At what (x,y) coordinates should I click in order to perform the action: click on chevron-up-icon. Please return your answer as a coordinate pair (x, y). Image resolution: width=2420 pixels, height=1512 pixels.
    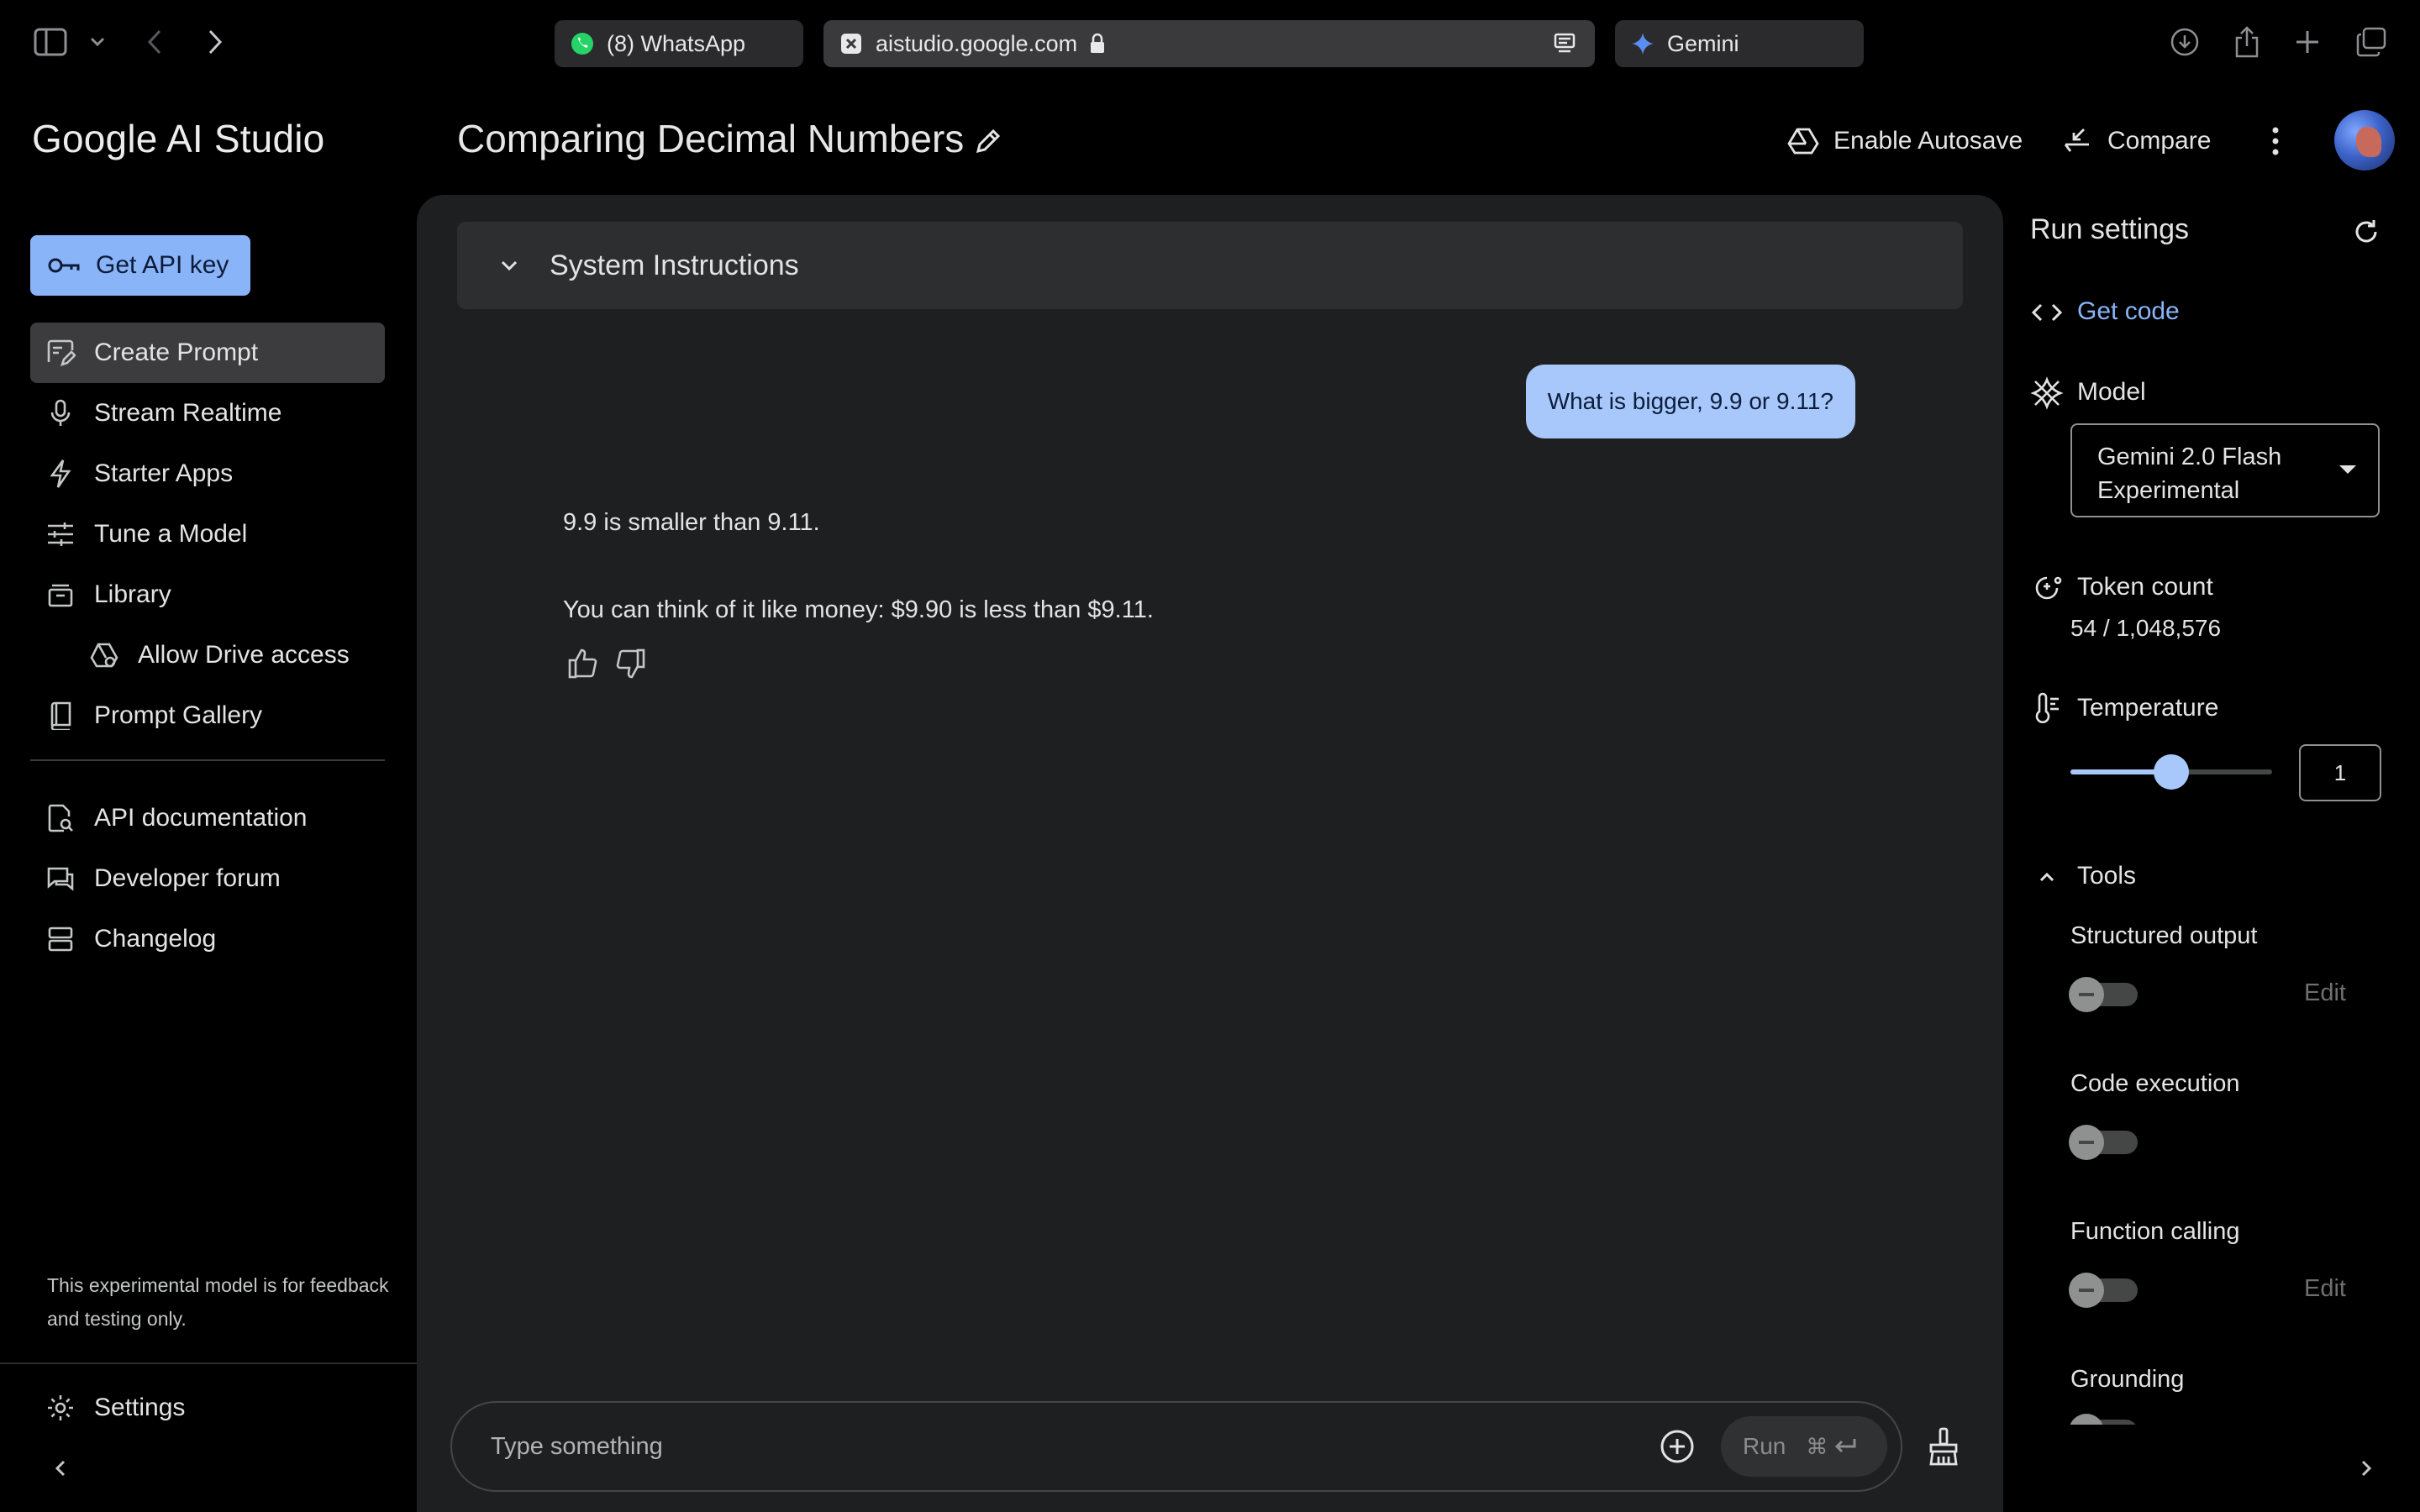
    Looking at the image, I should click on (2047, 877).